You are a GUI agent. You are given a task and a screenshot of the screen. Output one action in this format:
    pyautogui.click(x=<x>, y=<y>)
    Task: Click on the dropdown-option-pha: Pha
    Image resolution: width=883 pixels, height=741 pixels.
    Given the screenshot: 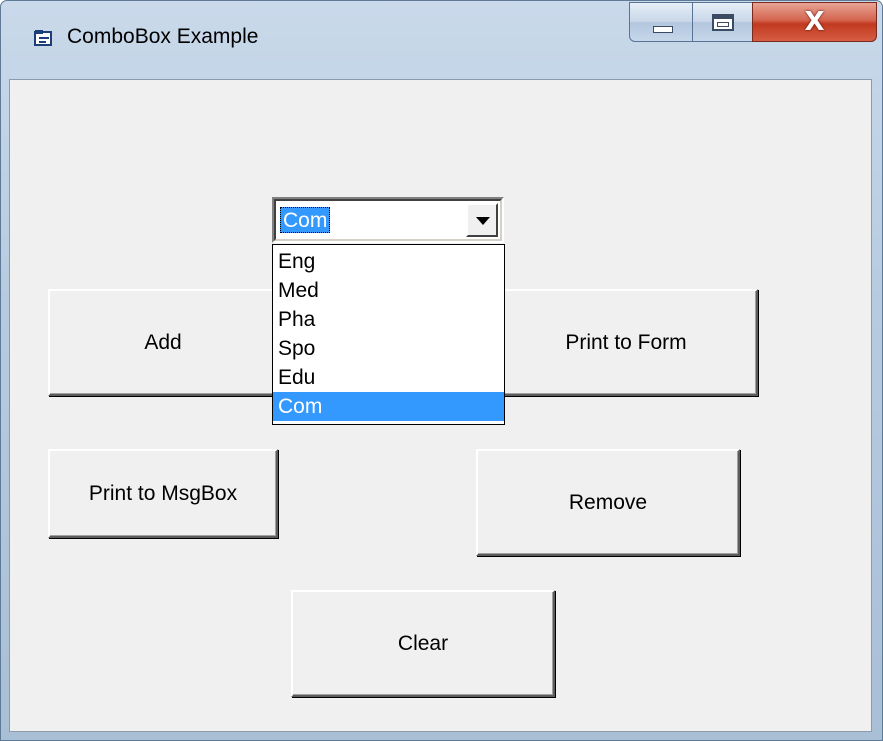 What is the action you would take?
    pyautogui.click(x=388, y=319)
    